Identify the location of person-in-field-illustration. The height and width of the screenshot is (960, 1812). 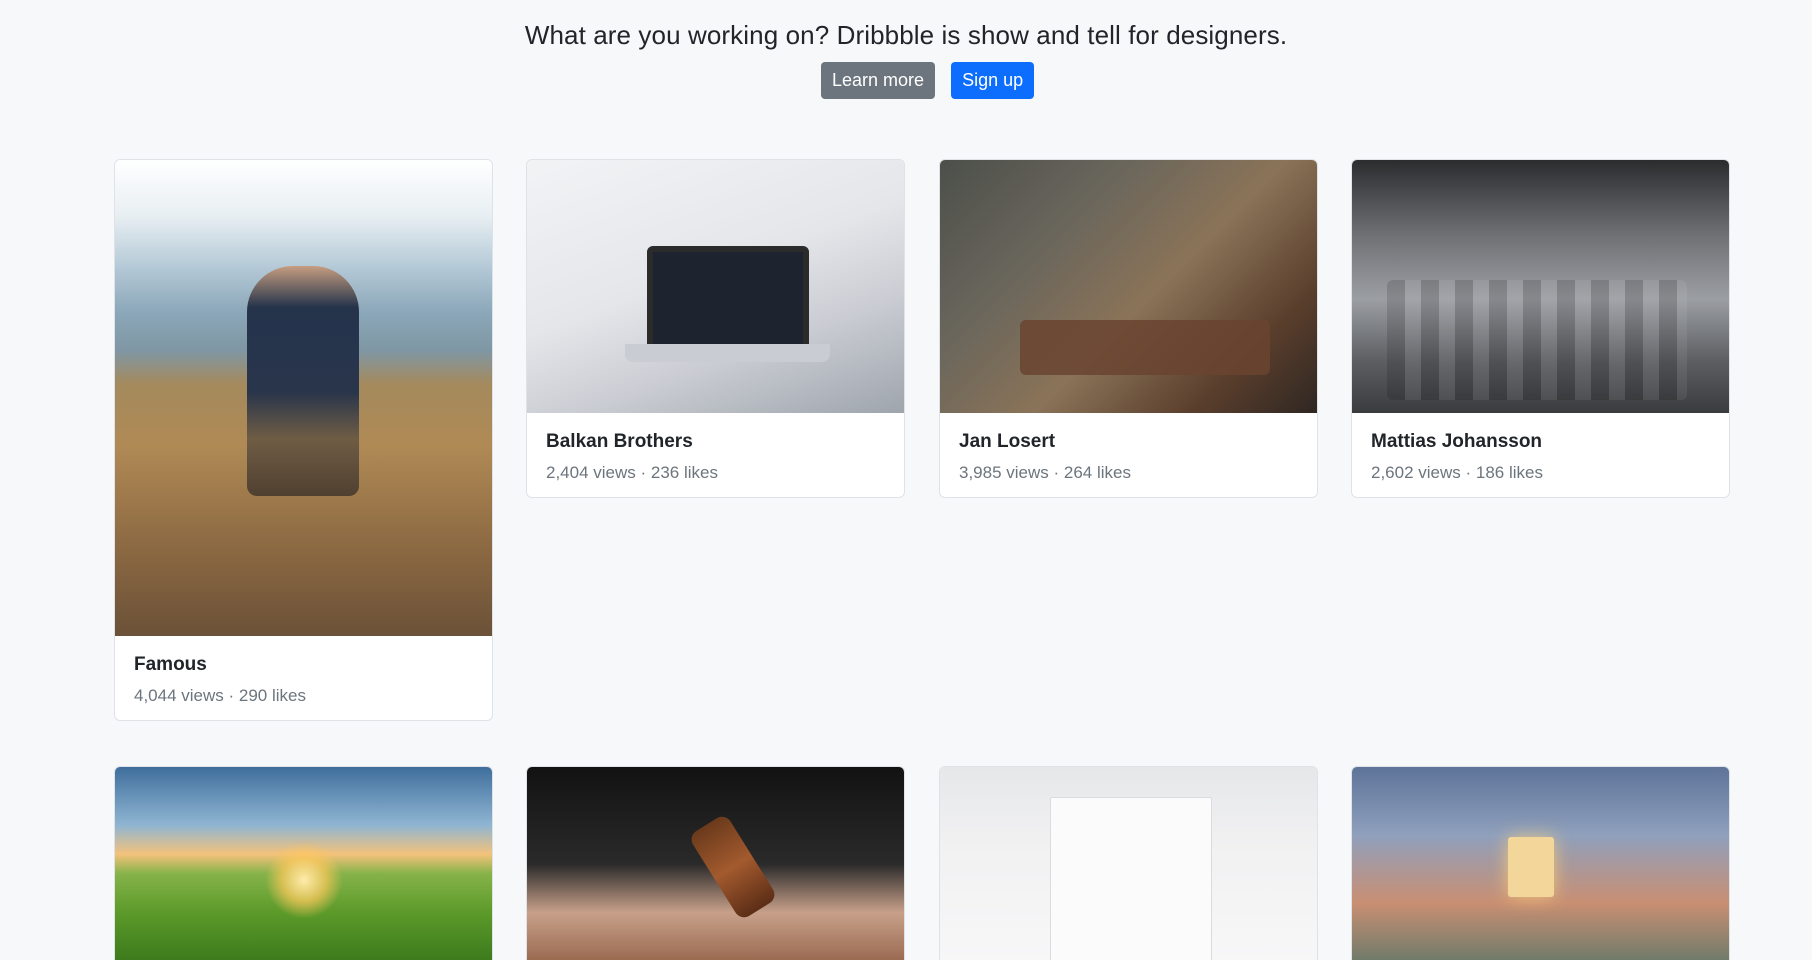
(303, 381).